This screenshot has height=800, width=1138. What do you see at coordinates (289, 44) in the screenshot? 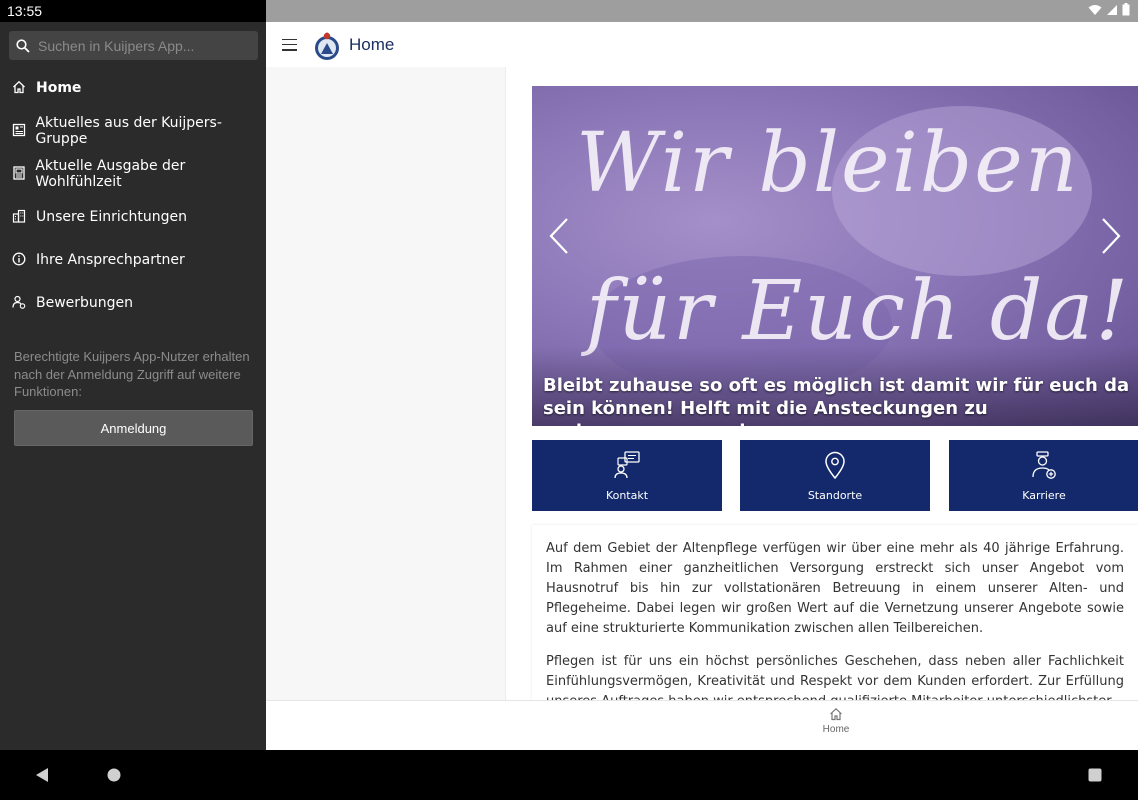
I see `menu-icon` at bounding box center [289, 44].